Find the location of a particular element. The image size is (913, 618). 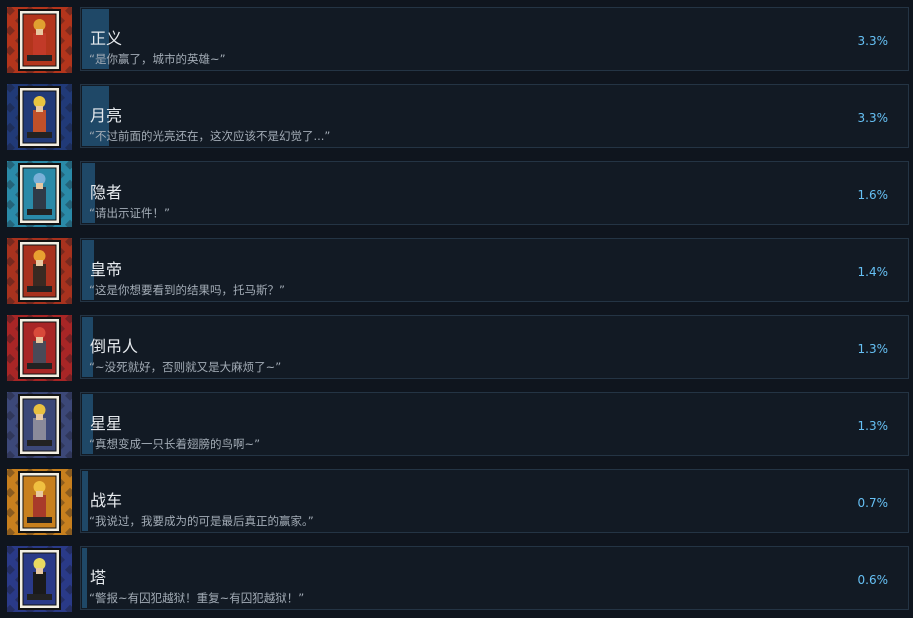

achievement-title: 正义 is located at coordinates (106, 38).